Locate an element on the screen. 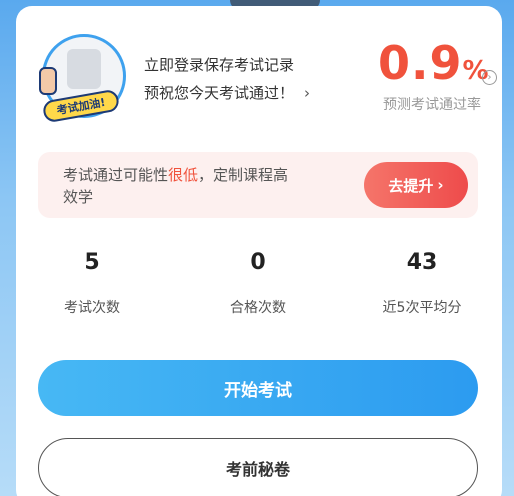  stat-exam-count: 5 考试次数 is located at coordinates (92, 283).